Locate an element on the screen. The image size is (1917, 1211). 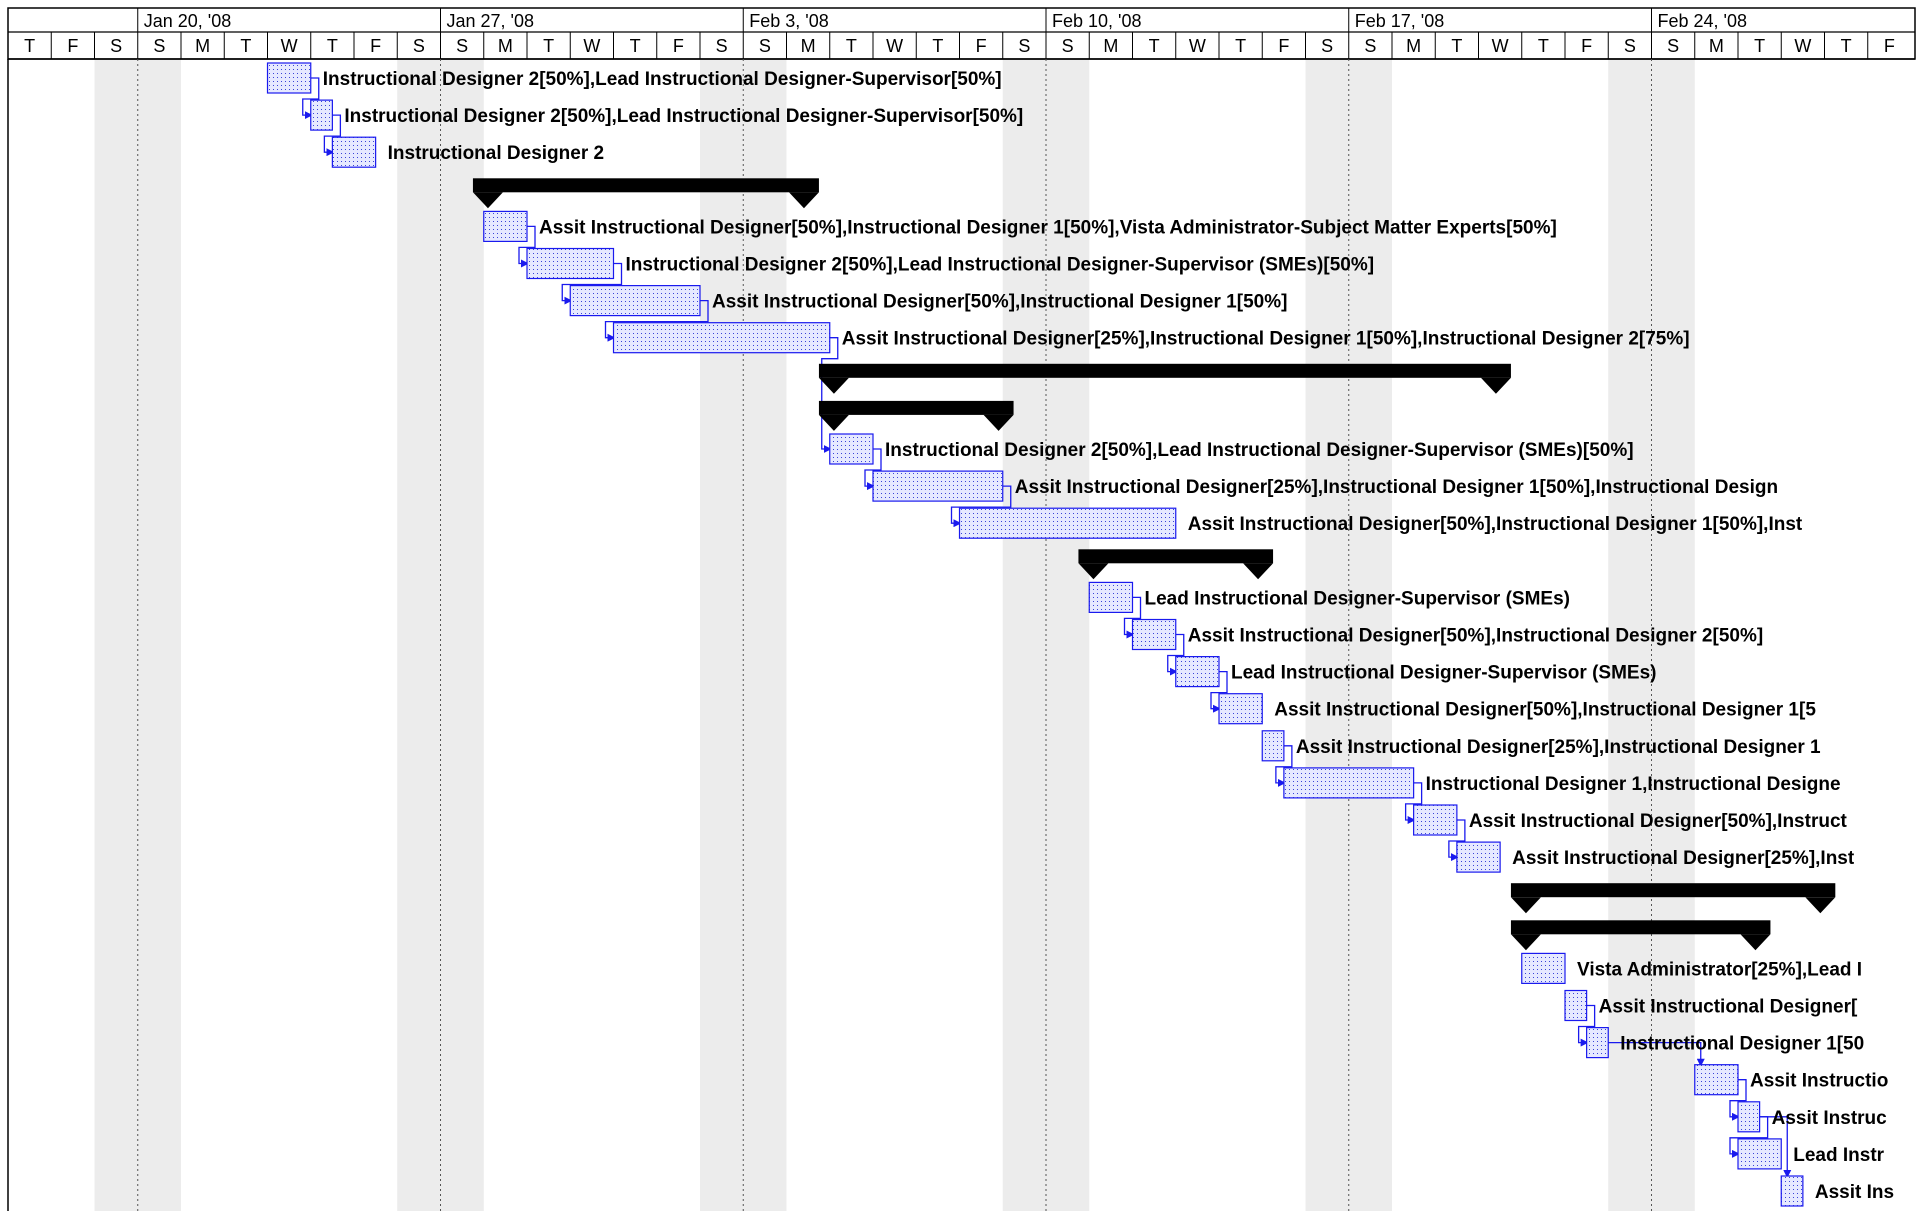
week-label: Feb 10, '08 is located at coordinates (1097, 21).